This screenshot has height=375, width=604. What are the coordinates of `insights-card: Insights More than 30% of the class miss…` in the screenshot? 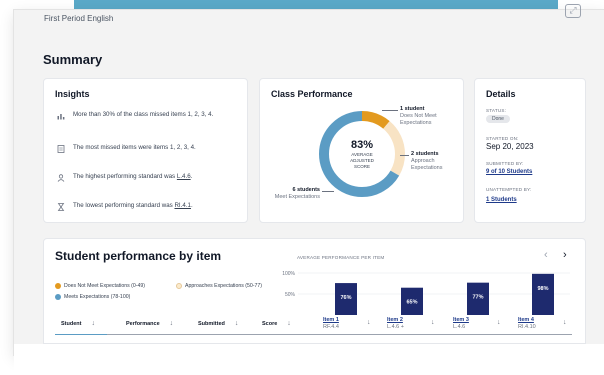 It's located at (145, 150).